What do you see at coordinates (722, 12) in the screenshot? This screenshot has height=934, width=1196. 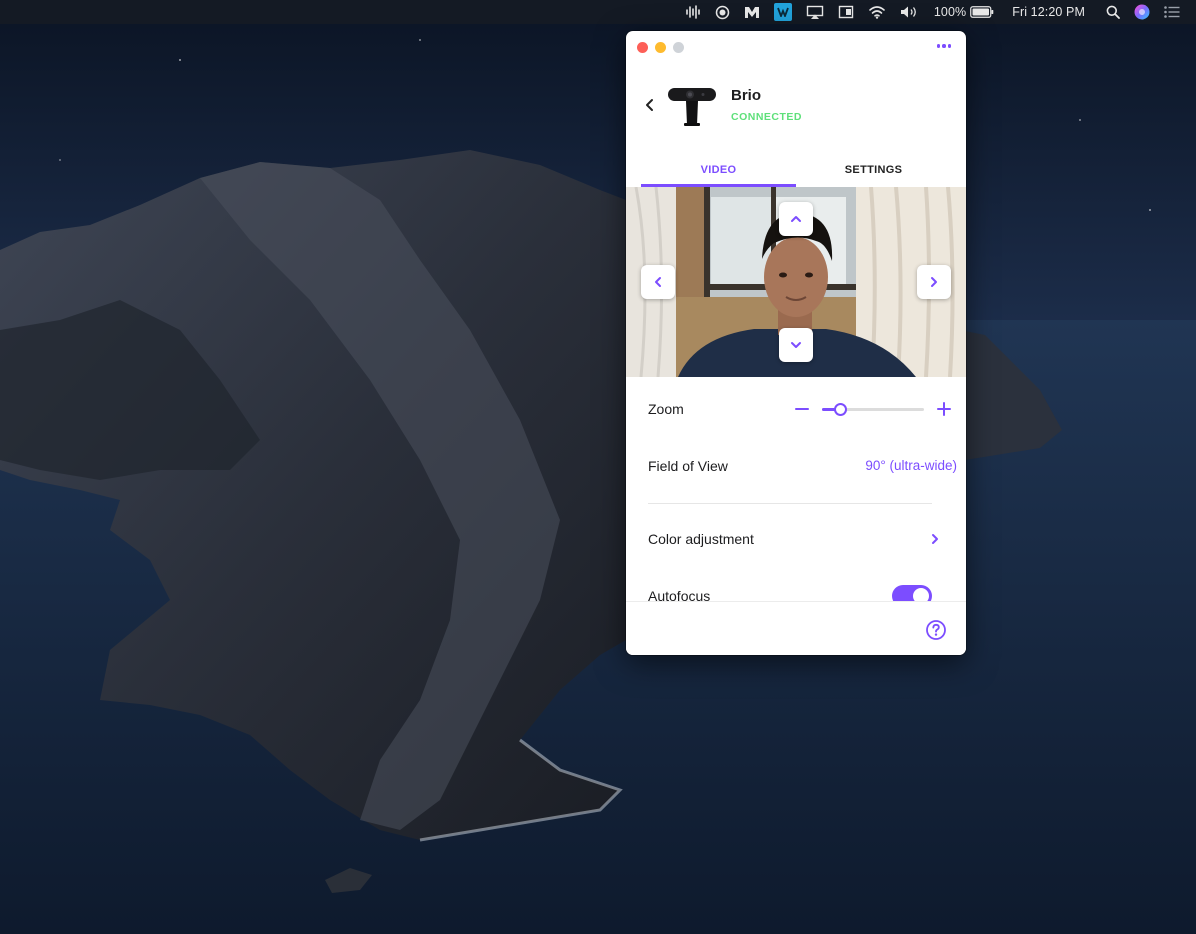 I see `record-icon` at bounding box center [722, 12].